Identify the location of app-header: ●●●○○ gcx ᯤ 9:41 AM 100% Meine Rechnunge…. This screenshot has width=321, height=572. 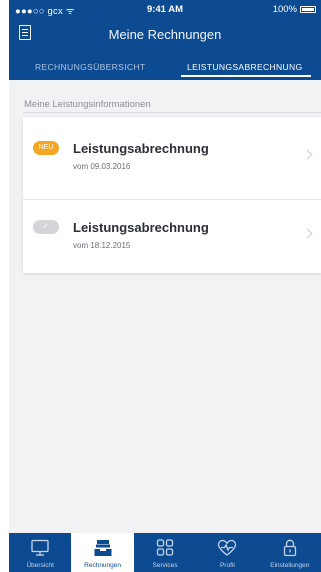
(165, 40).